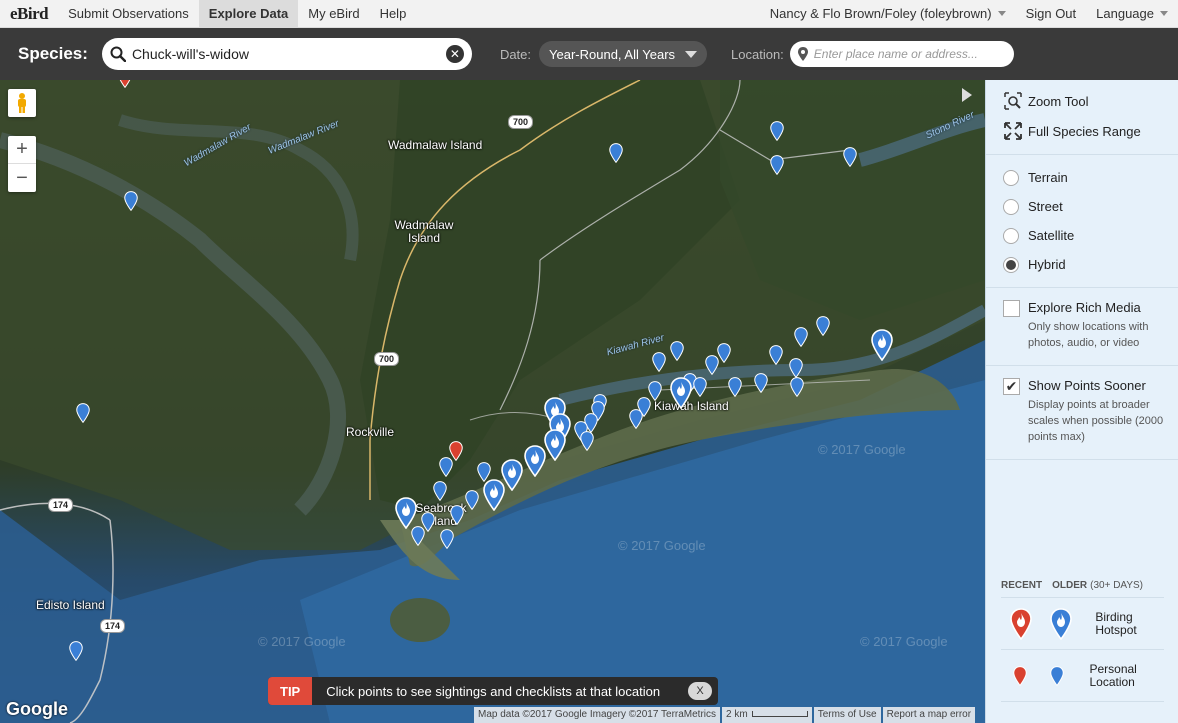 This screenshot has height=723, width=1178. Describe the element at coordinates (802, 54) in the screenshot. I see `location-pin-icon` at that location.